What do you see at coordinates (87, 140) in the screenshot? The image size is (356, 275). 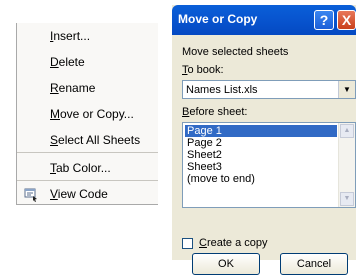 I see `menu-item-select-all-sheets: Select All Sheets` at bounding box center [87, 140].